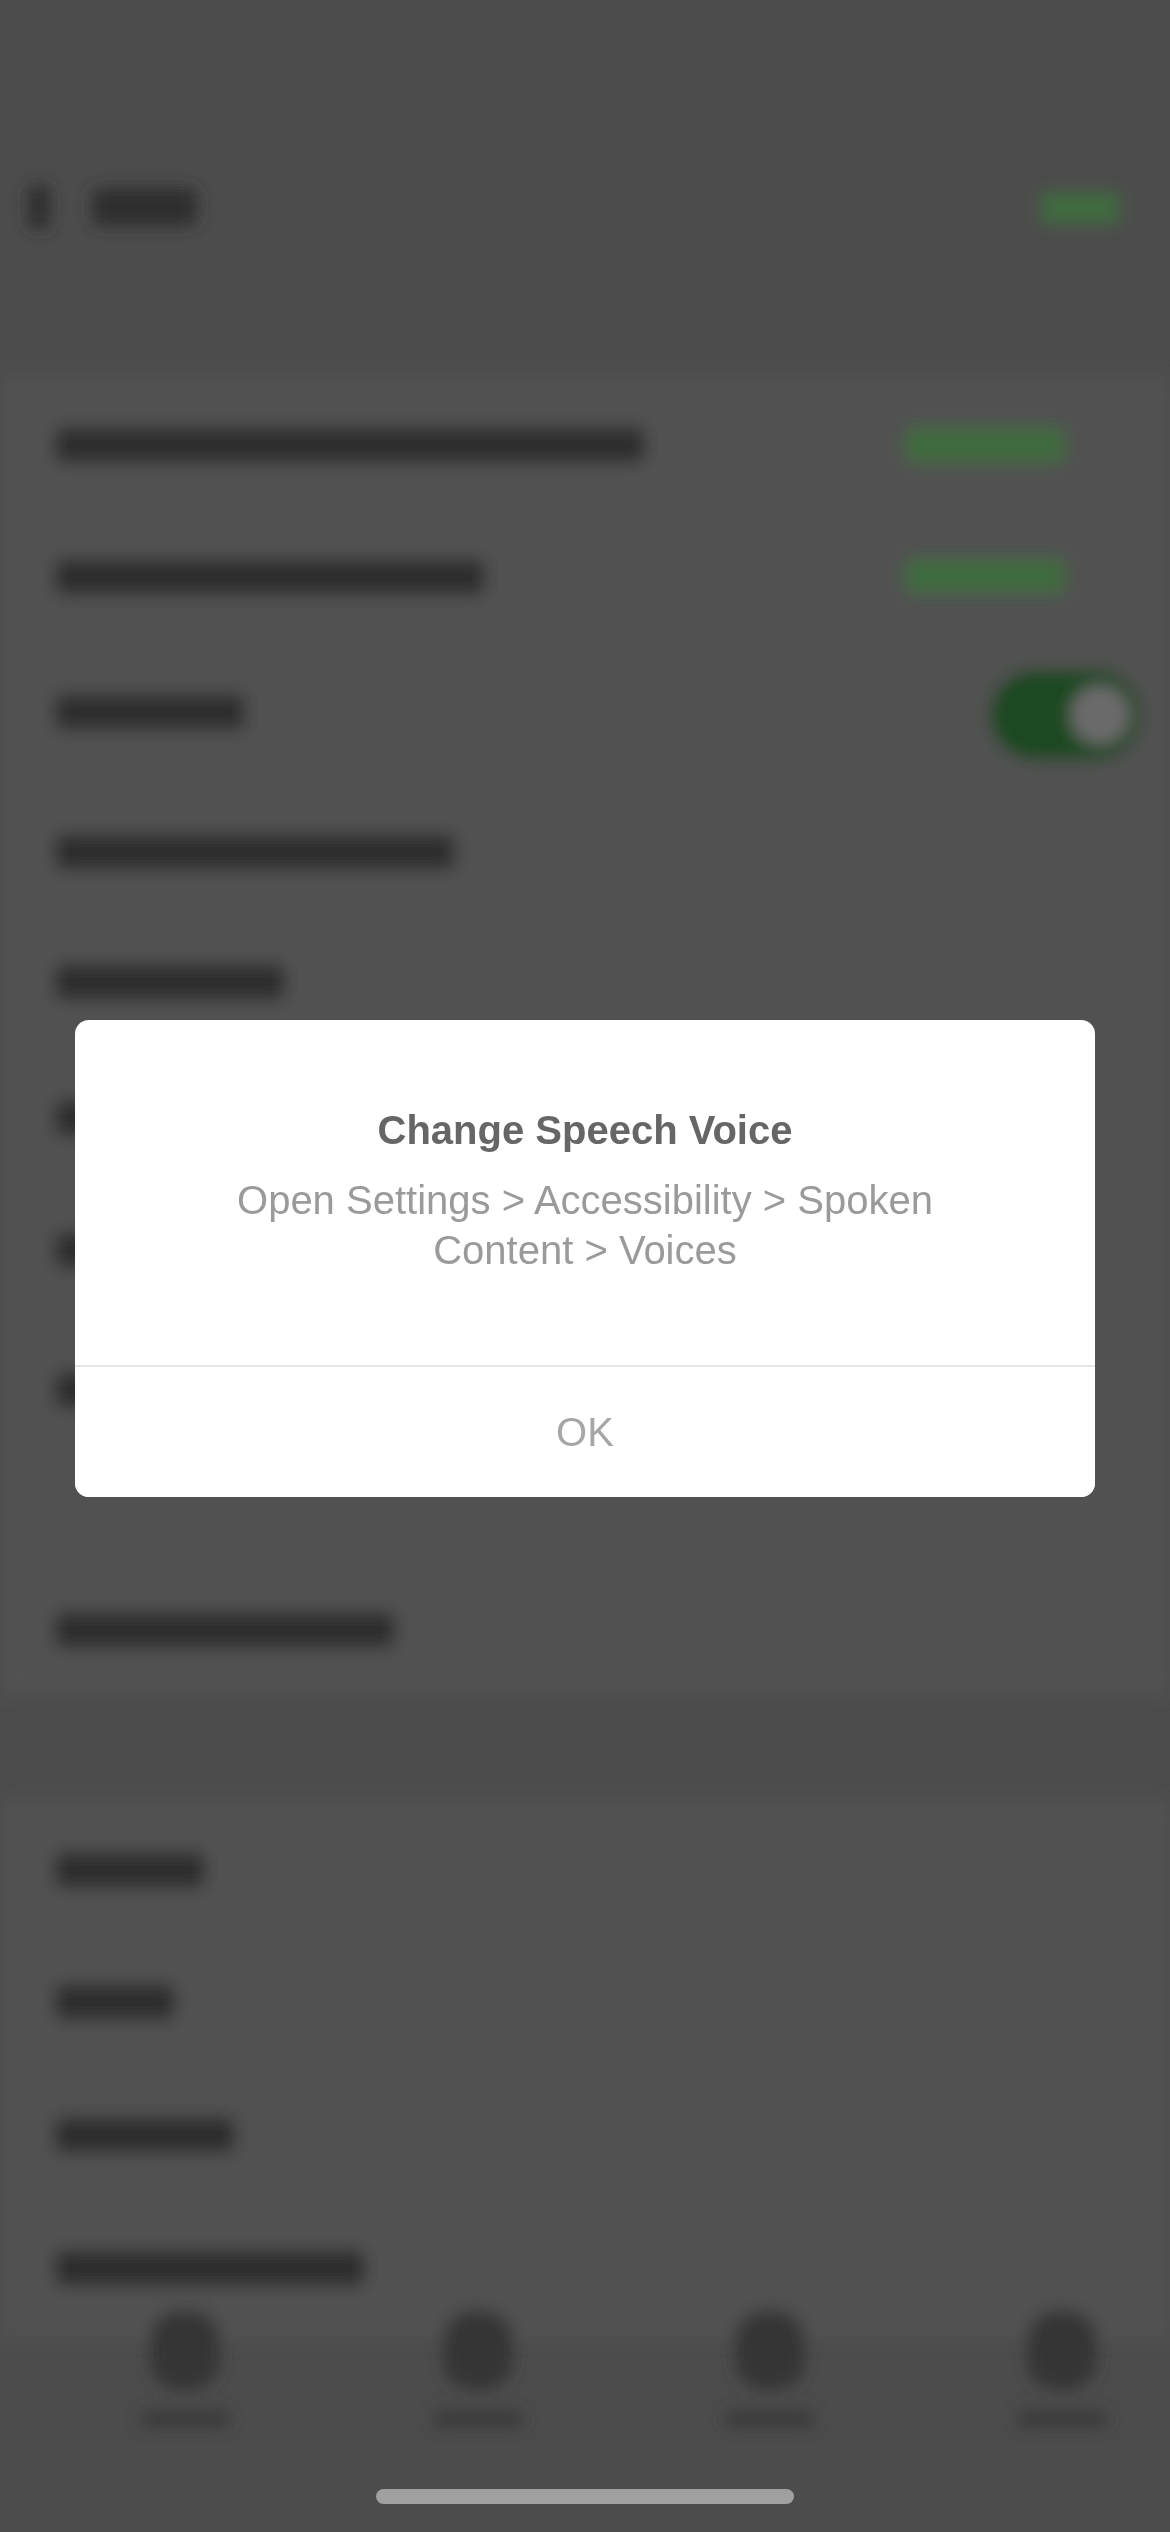  I want to click on dialog-message: Open Settings > Accessibility > Spoken Content > Voices, so click(585, 1225).